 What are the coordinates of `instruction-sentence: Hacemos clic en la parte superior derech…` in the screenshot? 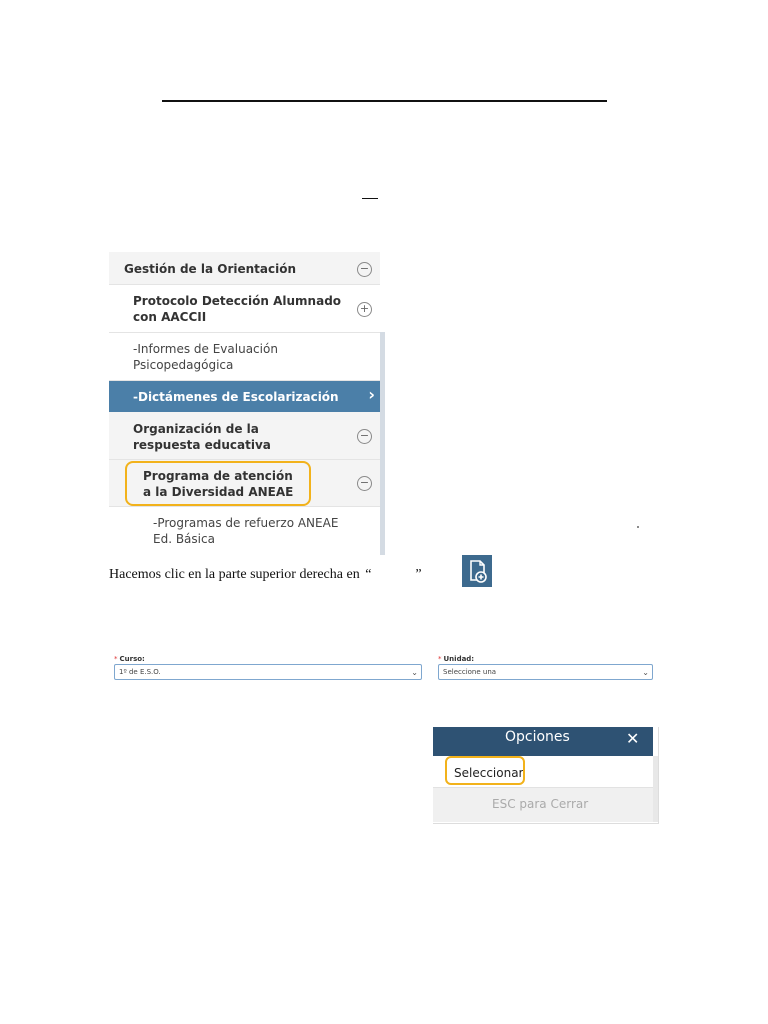 It's located at (234, 574).